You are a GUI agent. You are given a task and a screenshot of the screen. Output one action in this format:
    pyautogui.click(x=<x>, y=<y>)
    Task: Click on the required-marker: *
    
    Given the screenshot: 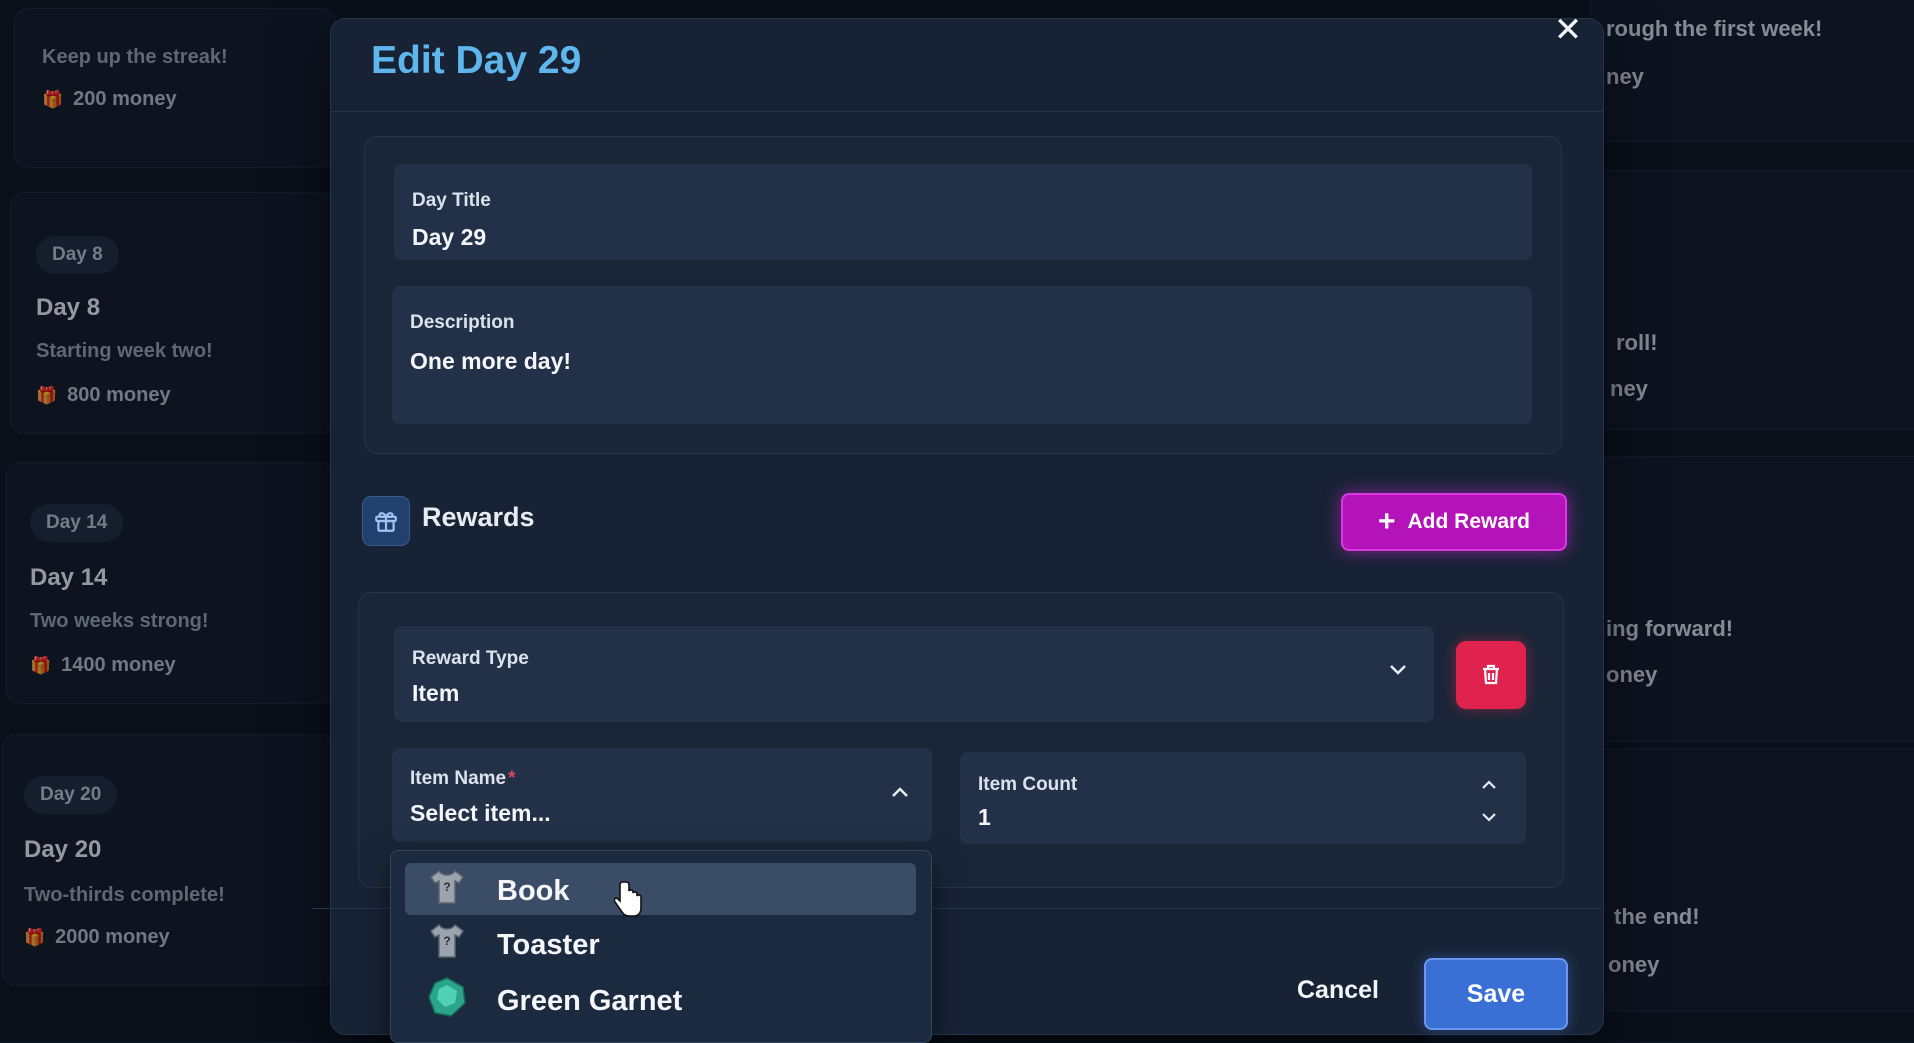 What is the action you would take?
    pyautogui.click(x=512, y=778)
    